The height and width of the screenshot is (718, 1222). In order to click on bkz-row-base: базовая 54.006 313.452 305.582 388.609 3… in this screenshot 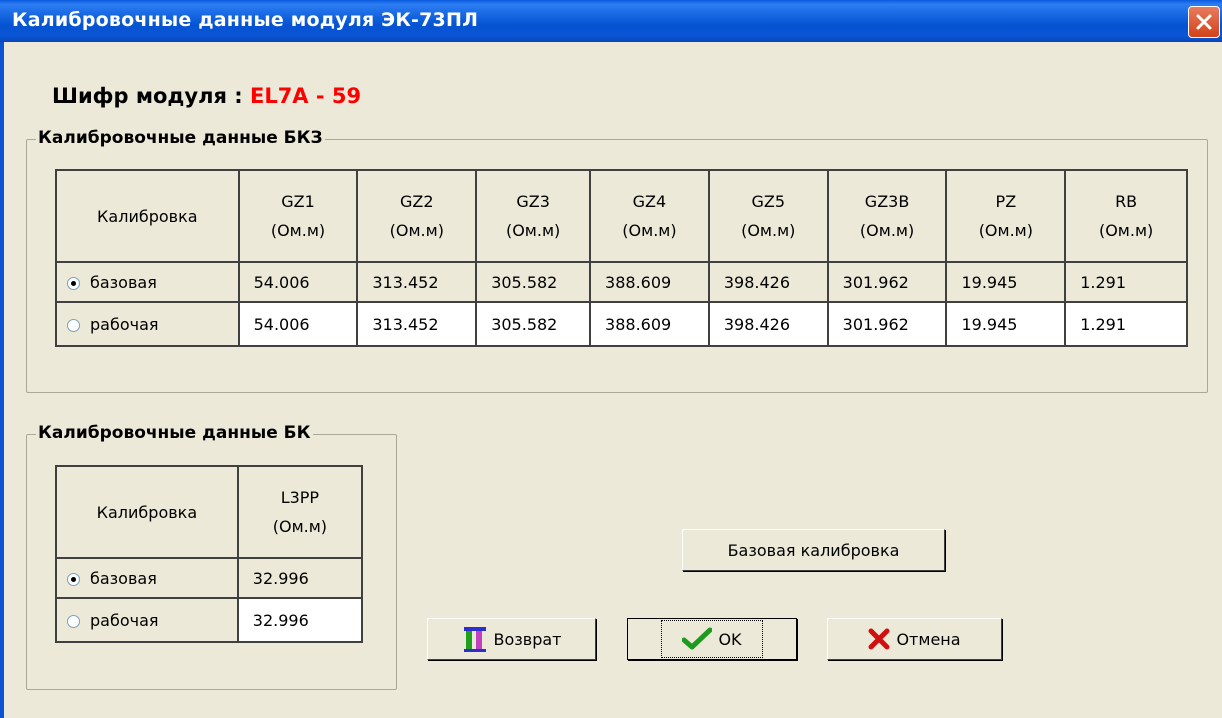, I will do `click(621, 282)`.